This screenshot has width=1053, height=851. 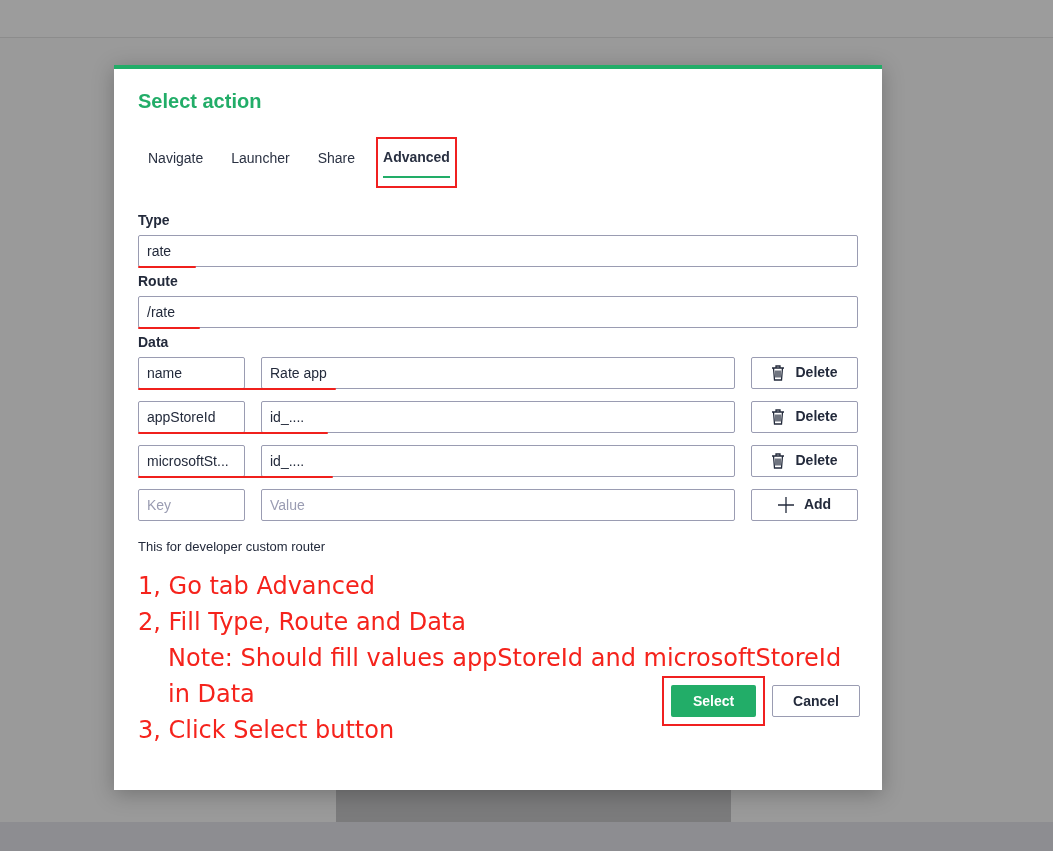 What do you see at coordinates (816, 701) in the screenshot?
I see `cancel-button: Cancel` at bounding box center [816, 701].